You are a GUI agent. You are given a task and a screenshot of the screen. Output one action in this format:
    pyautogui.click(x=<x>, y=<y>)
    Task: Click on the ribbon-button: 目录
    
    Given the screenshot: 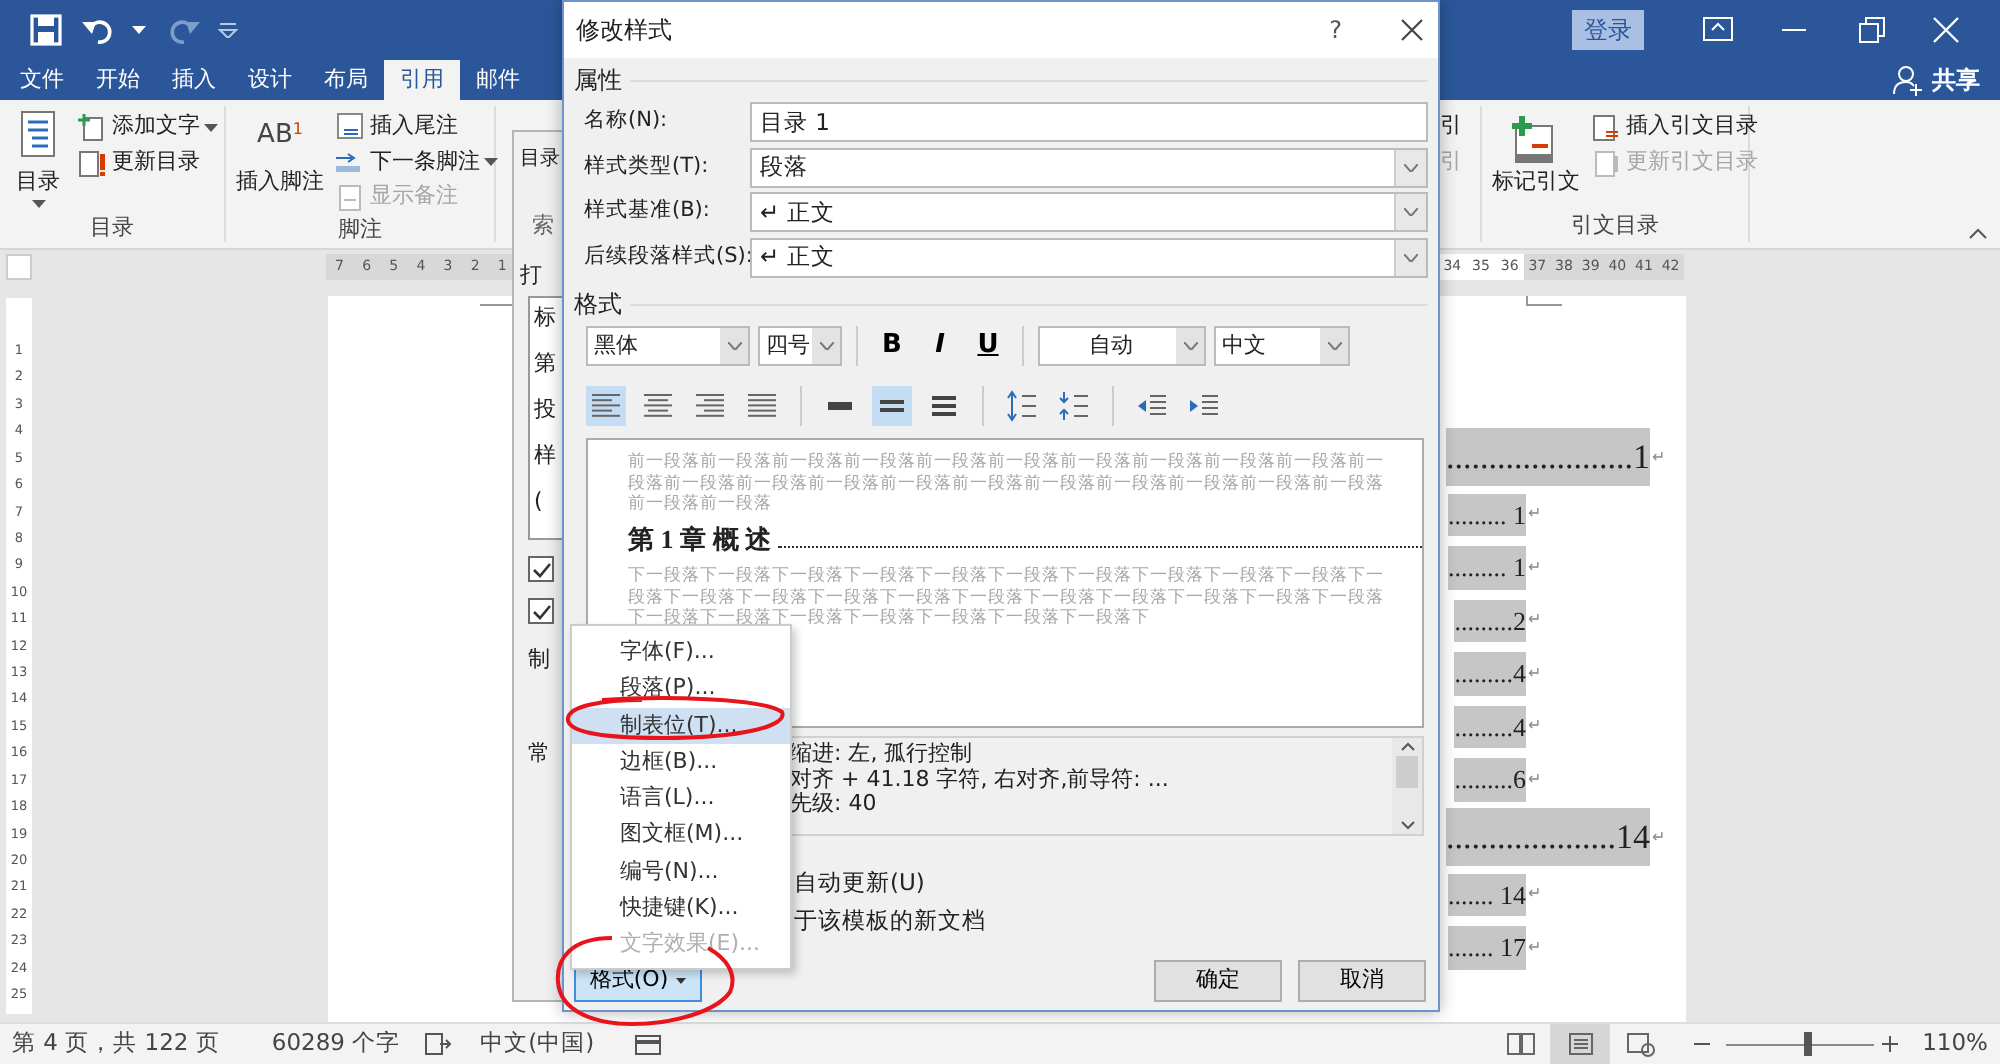 What is the action you would take?
    pyautogui.click(x=38, y=158)
    